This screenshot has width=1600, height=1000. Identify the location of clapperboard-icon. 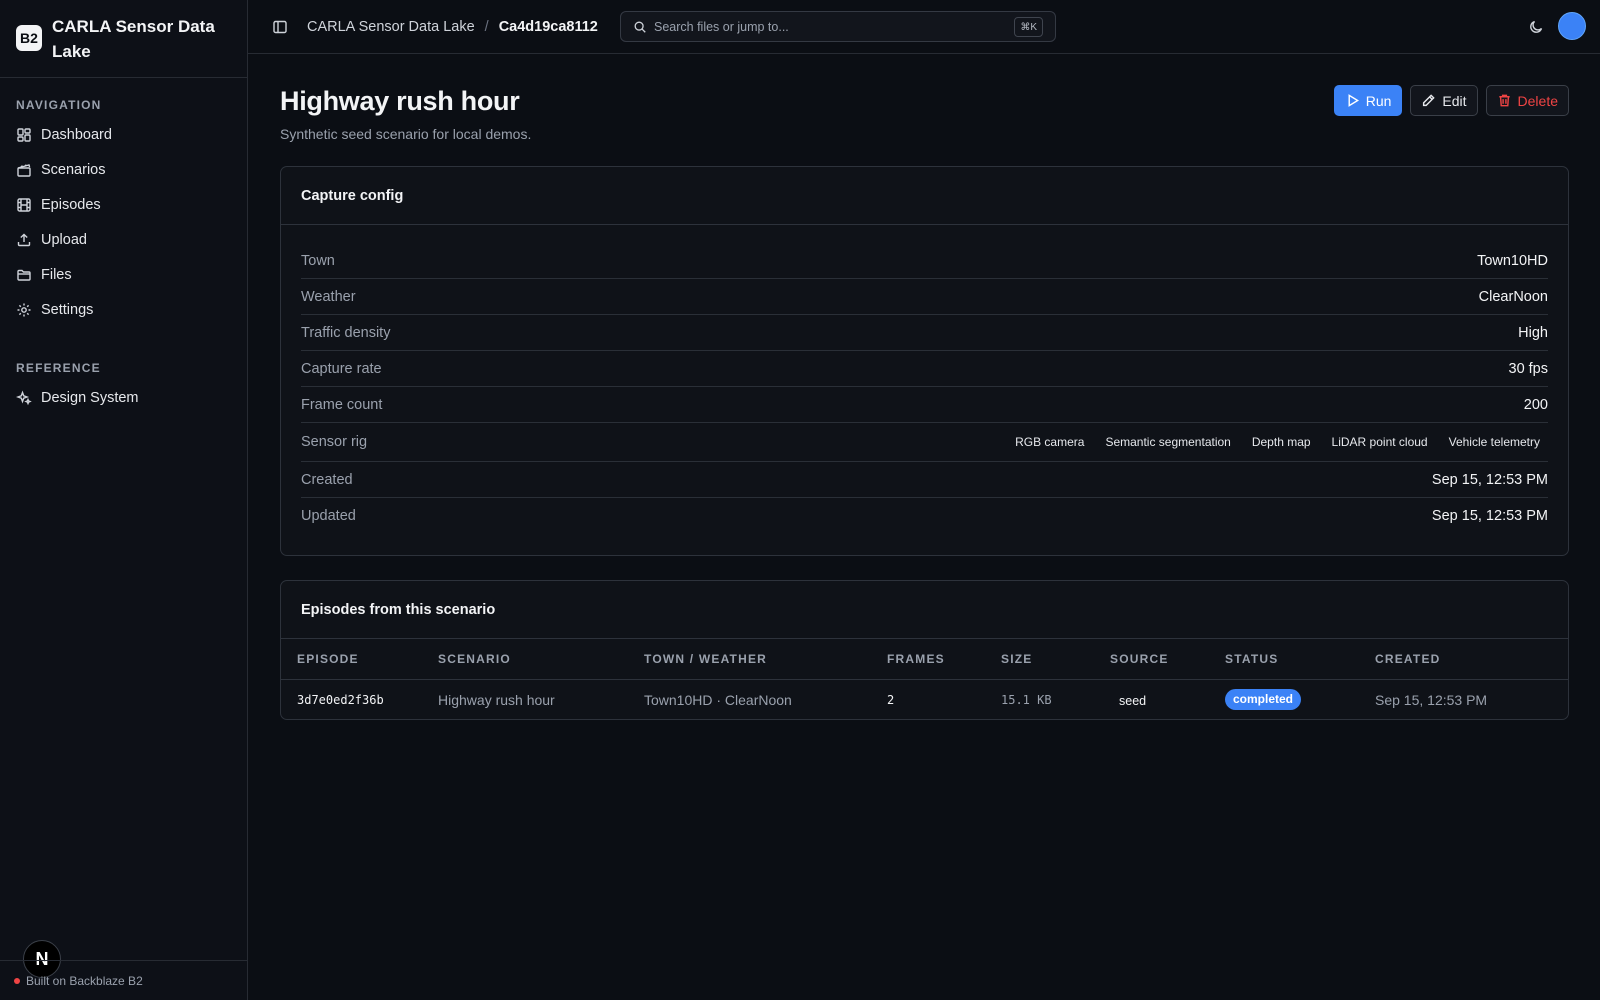
(24, 170).